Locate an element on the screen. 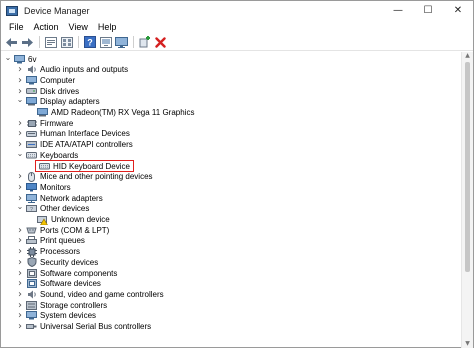 The width and height of the screenshot is (474, 348). device-grid-icon is located at coordinates (66, 42).